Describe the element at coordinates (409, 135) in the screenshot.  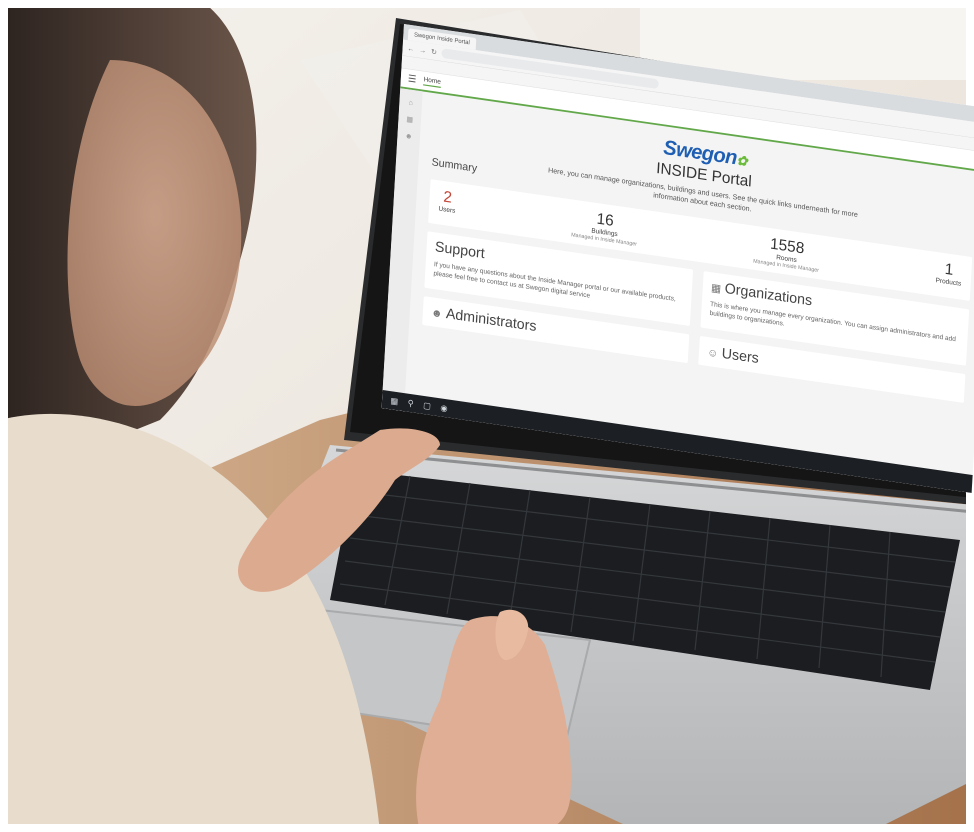
I see `sidebar-users-icon: ☻` at that location.